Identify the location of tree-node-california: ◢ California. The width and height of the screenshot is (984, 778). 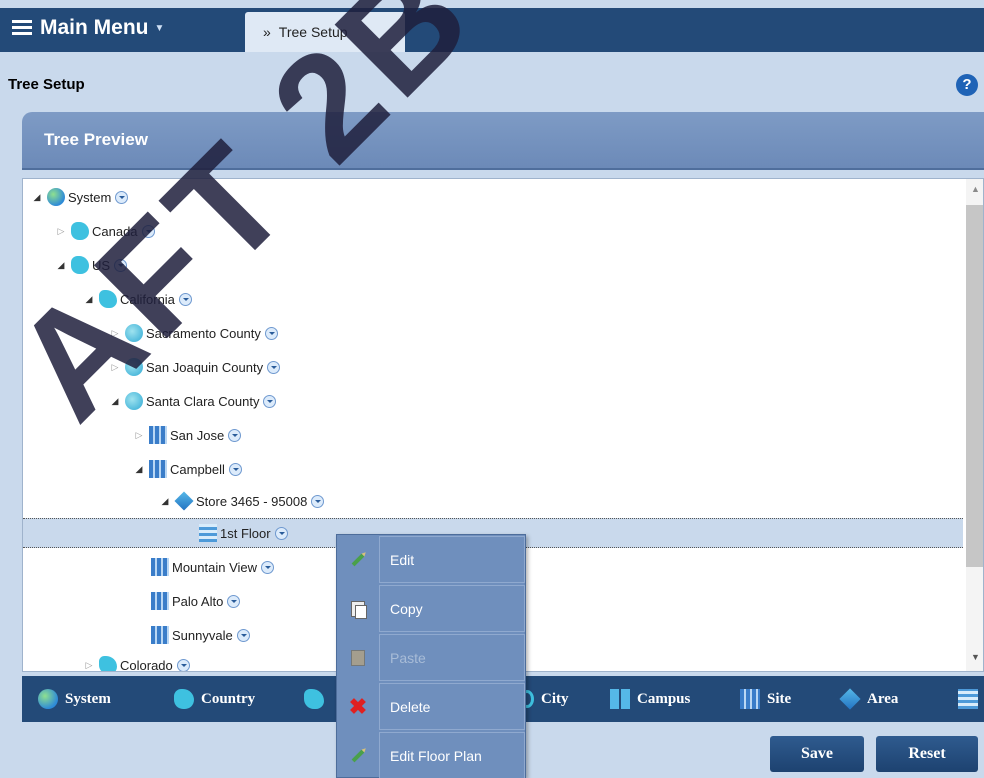
(137, 299).